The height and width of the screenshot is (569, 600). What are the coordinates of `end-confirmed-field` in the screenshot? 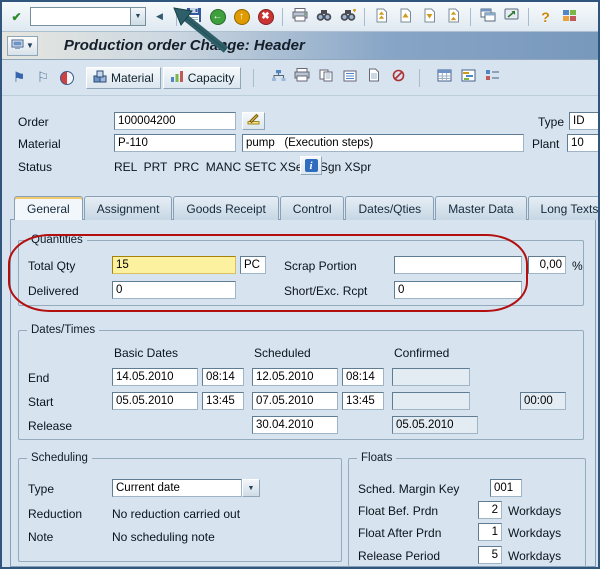 It's located at (431, 377).